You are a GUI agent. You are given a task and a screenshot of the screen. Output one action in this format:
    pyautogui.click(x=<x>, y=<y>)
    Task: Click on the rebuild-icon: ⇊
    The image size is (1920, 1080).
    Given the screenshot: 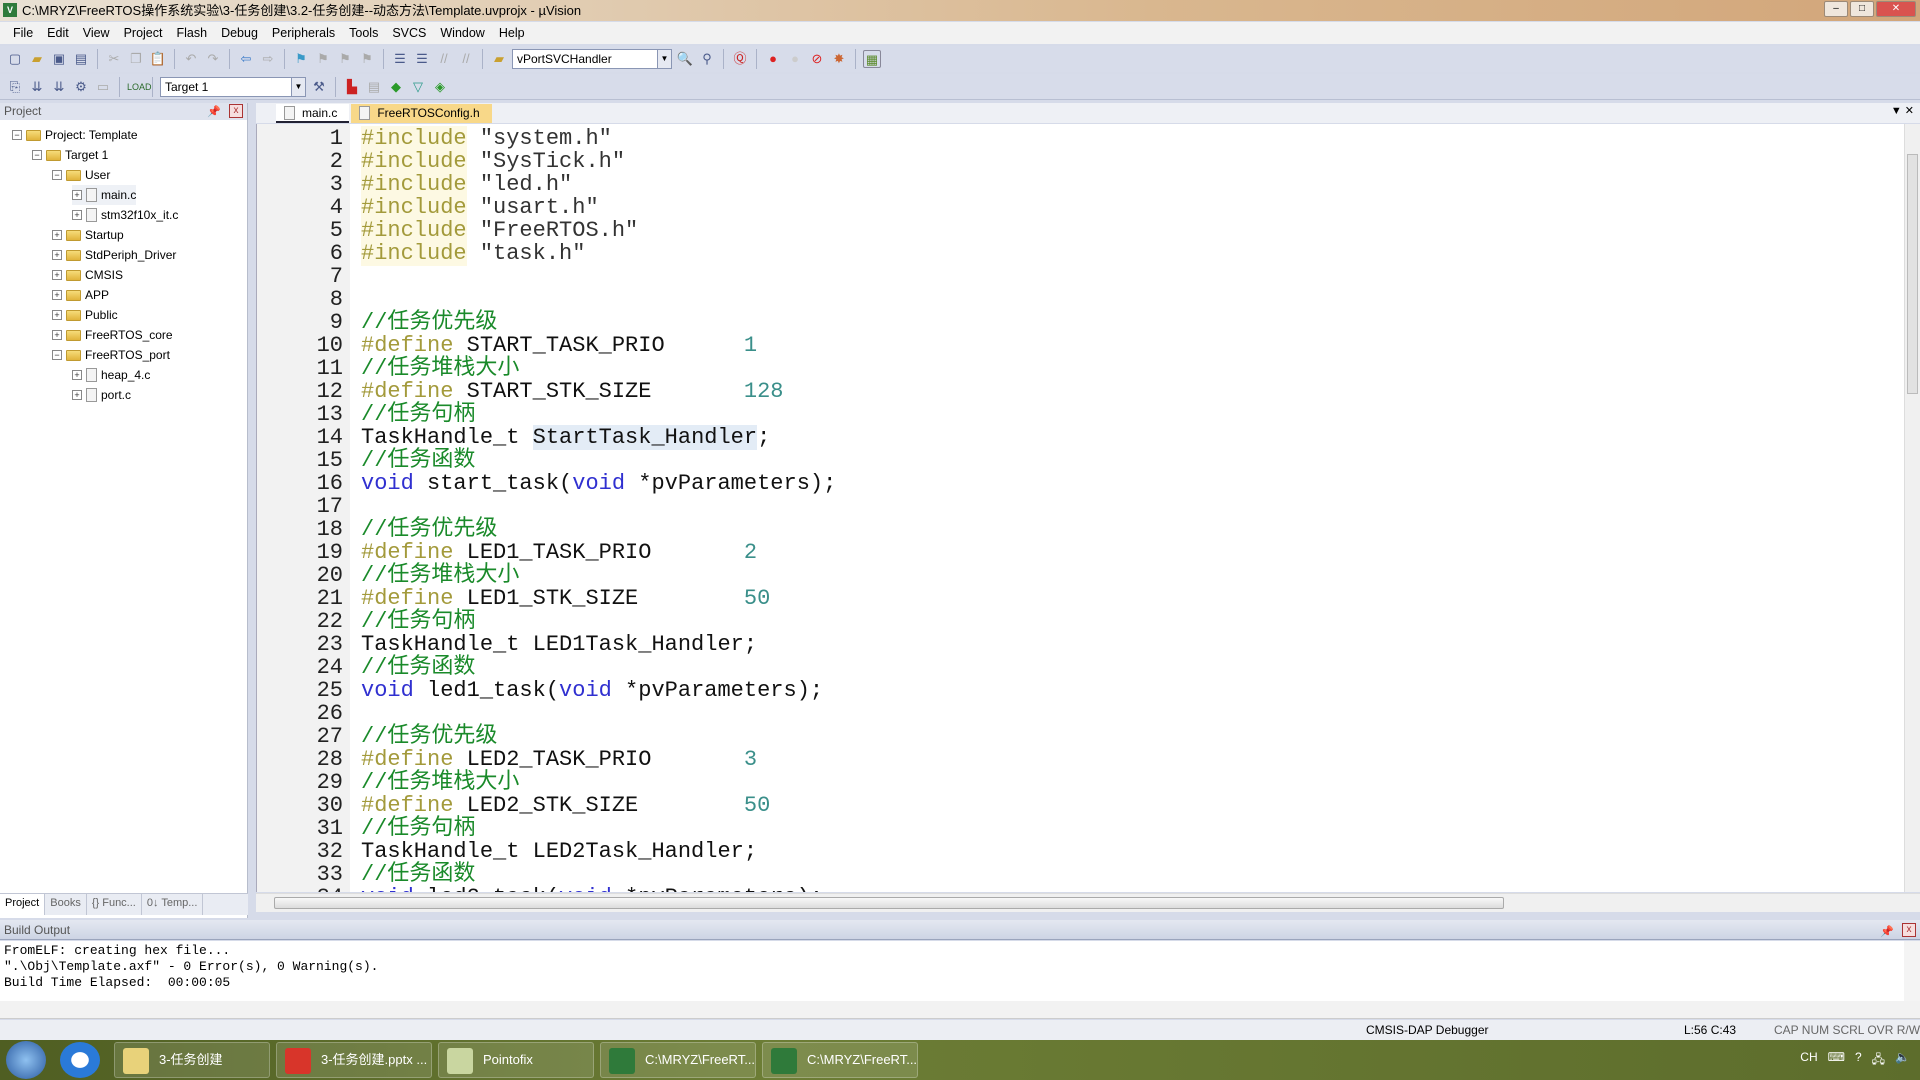 What is the action you would take?
    pyautogui.click(x=59, y=87)
    